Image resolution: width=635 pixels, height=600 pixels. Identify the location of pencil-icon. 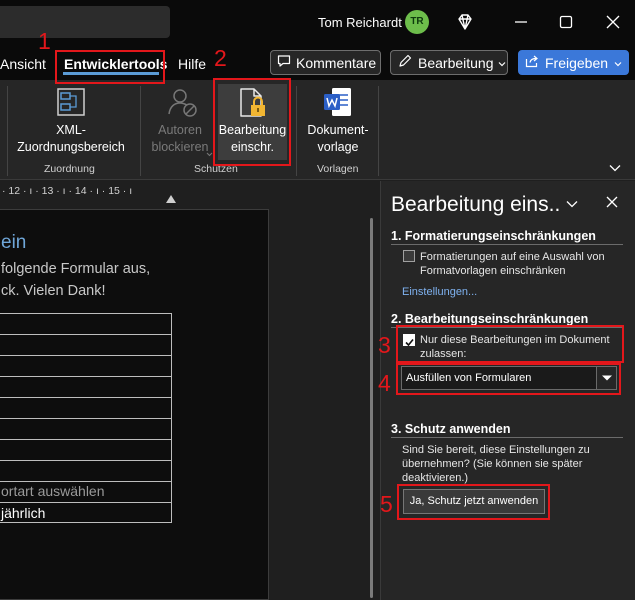
(405, 62).